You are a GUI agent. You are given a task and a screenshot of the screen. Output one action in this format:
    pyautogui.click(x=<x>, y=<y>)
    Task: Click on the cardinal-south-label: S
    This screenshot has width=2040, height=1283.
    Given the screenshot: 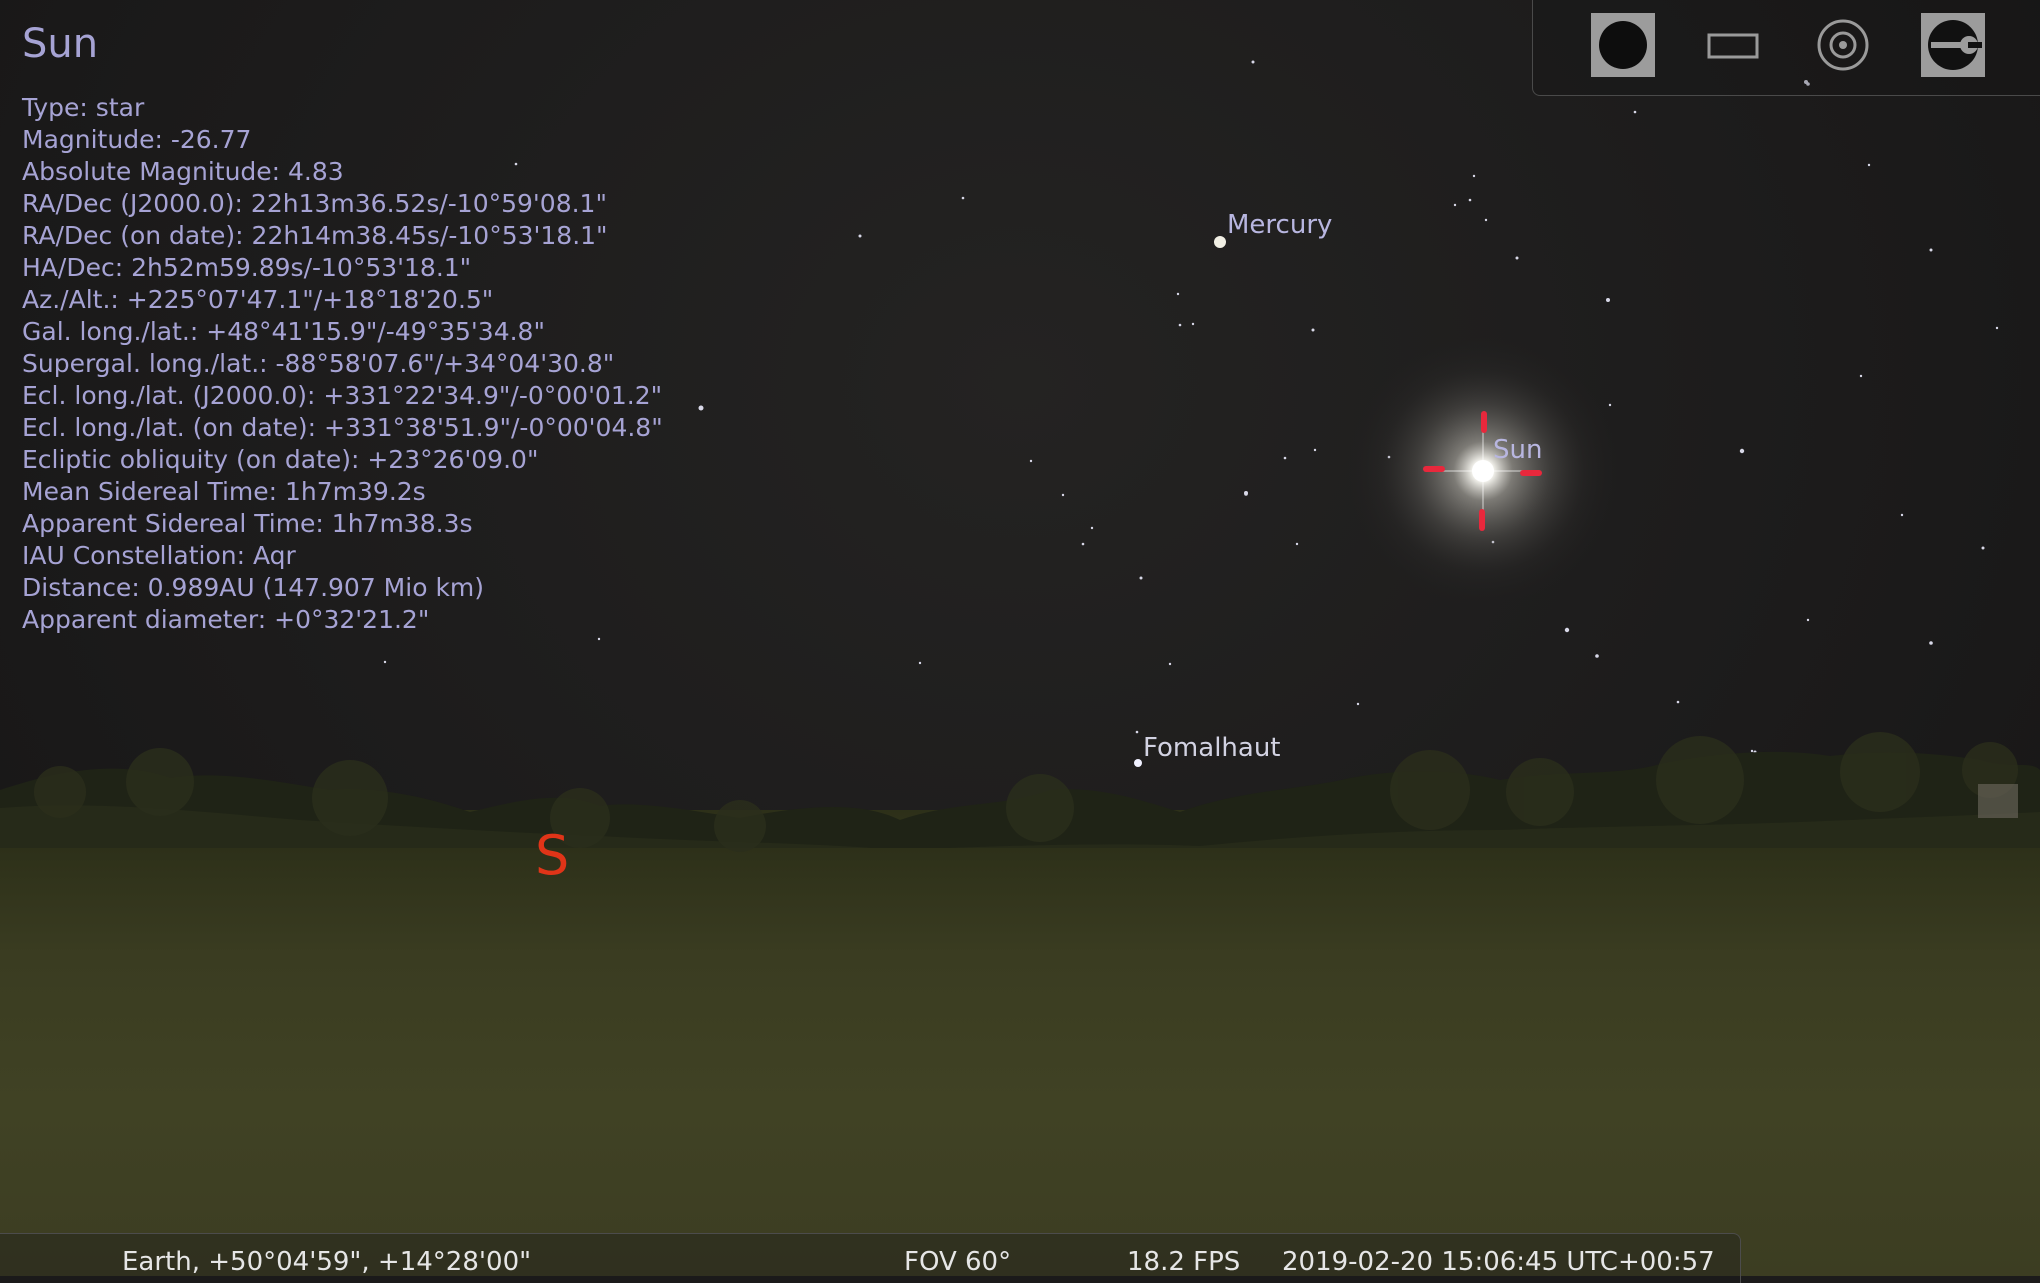 What is the action you would take?
    pyautogui.click(x=552, y=855)
    